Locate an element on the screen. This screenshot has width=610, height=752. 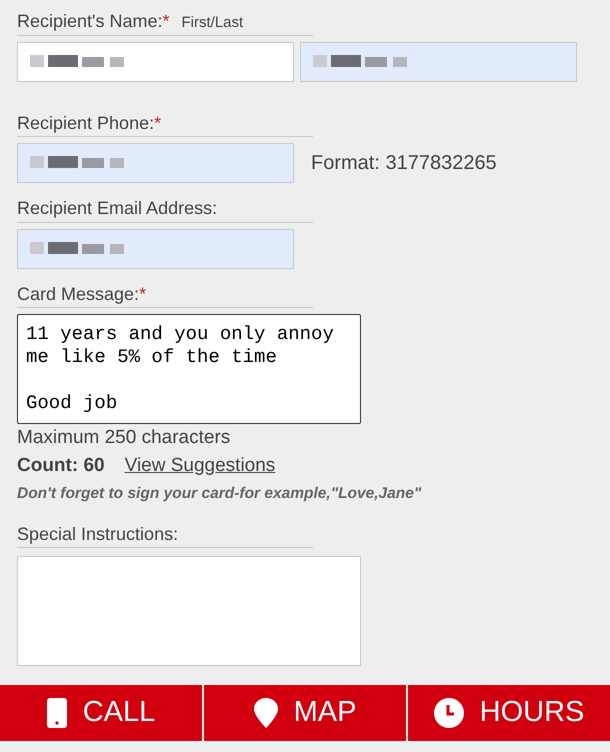
field-label: Recipient's Name: is located at coordinates (89, 21).